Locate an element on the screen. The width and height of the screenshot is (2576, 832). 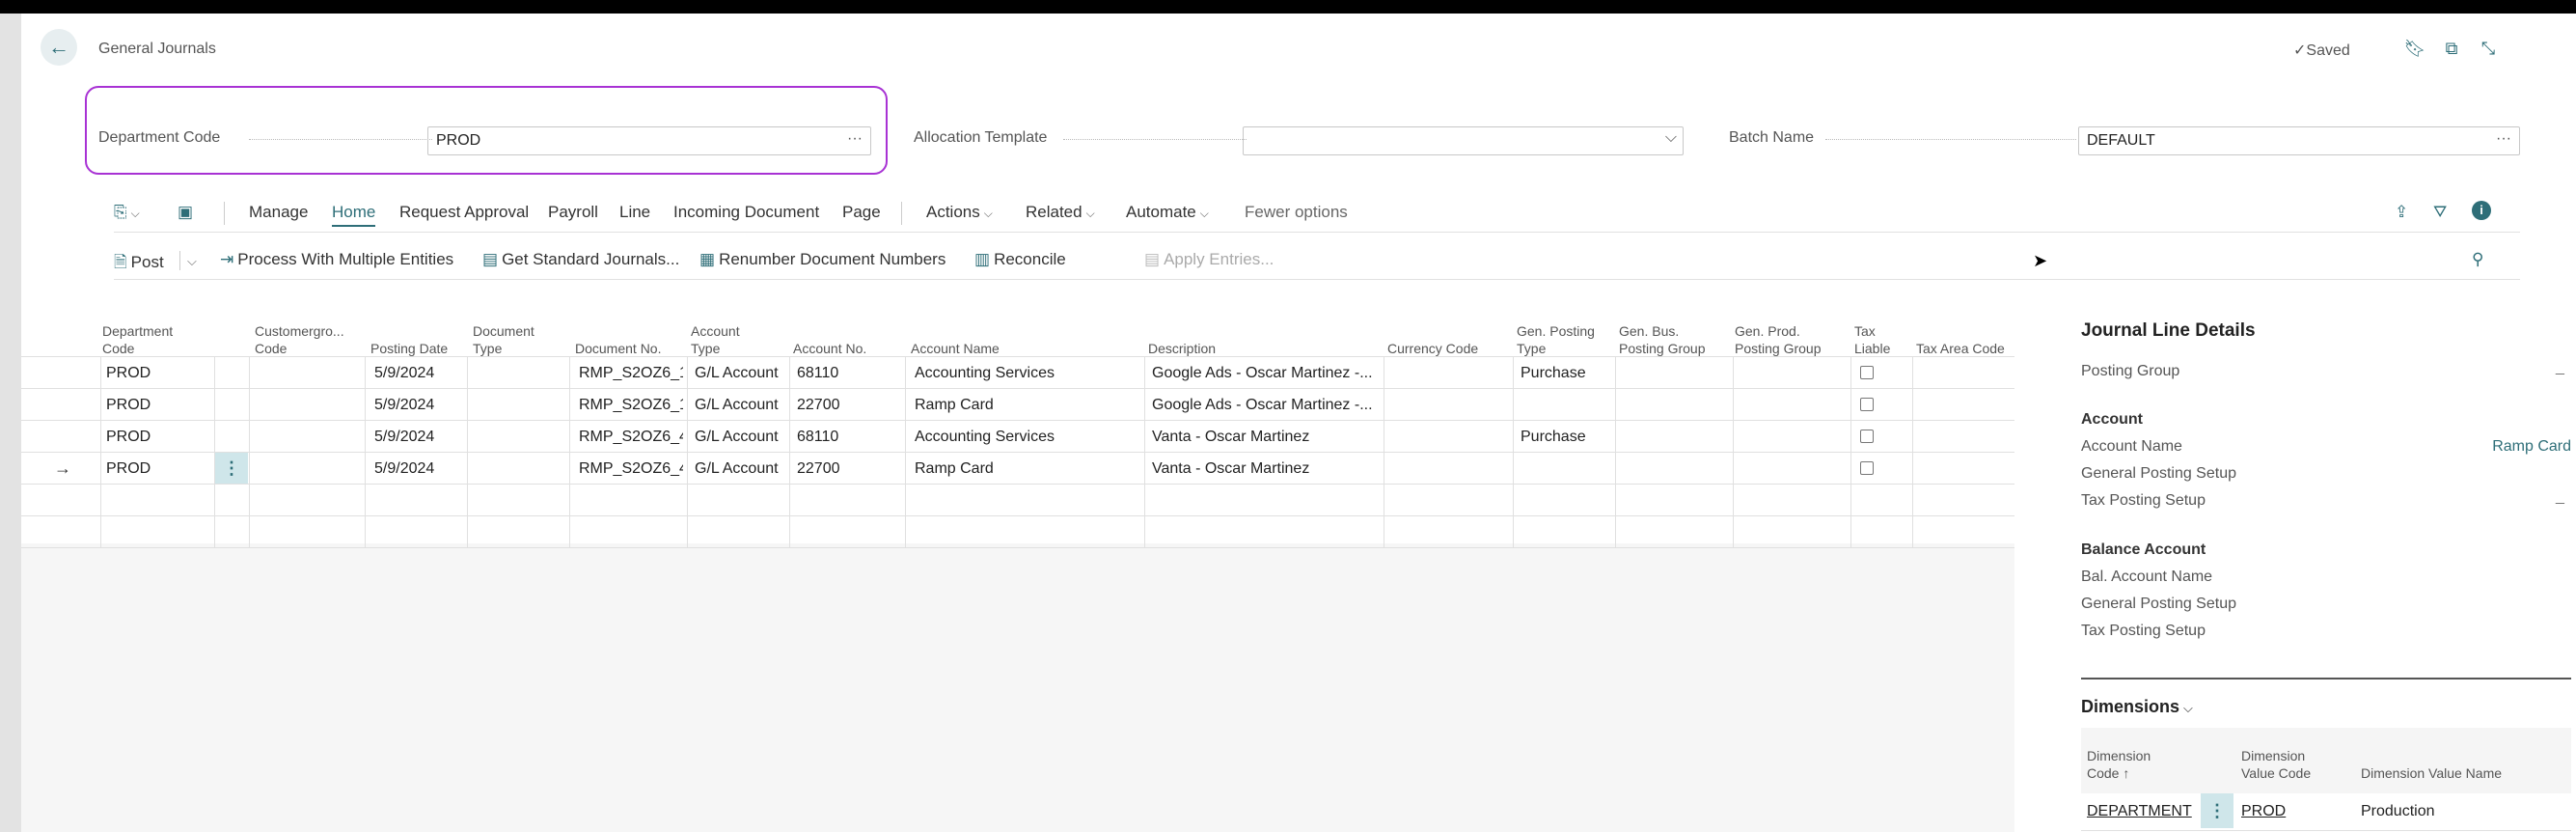
menu-actions: Actions ⌵ is located at coordinates (960, 212).